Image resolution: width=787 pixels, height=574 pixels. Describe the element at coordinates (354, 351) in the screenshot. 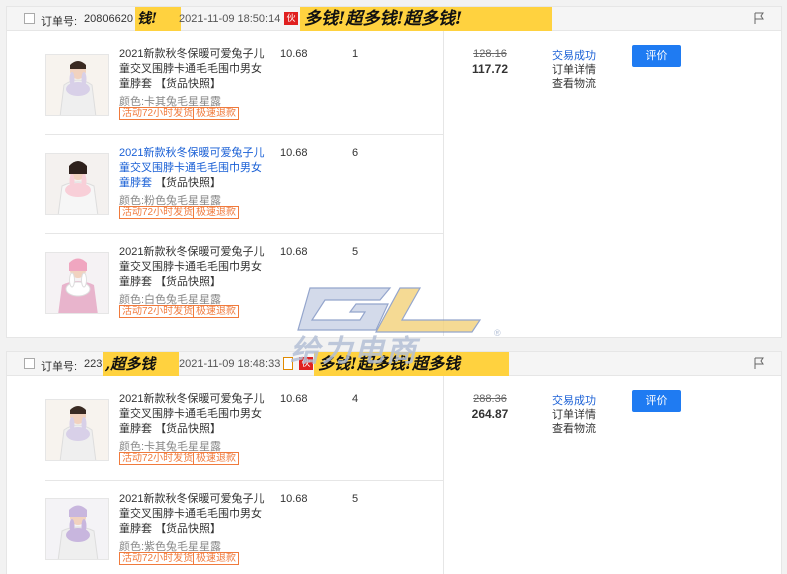

I see `watermark-text: 给力电商` at that location.